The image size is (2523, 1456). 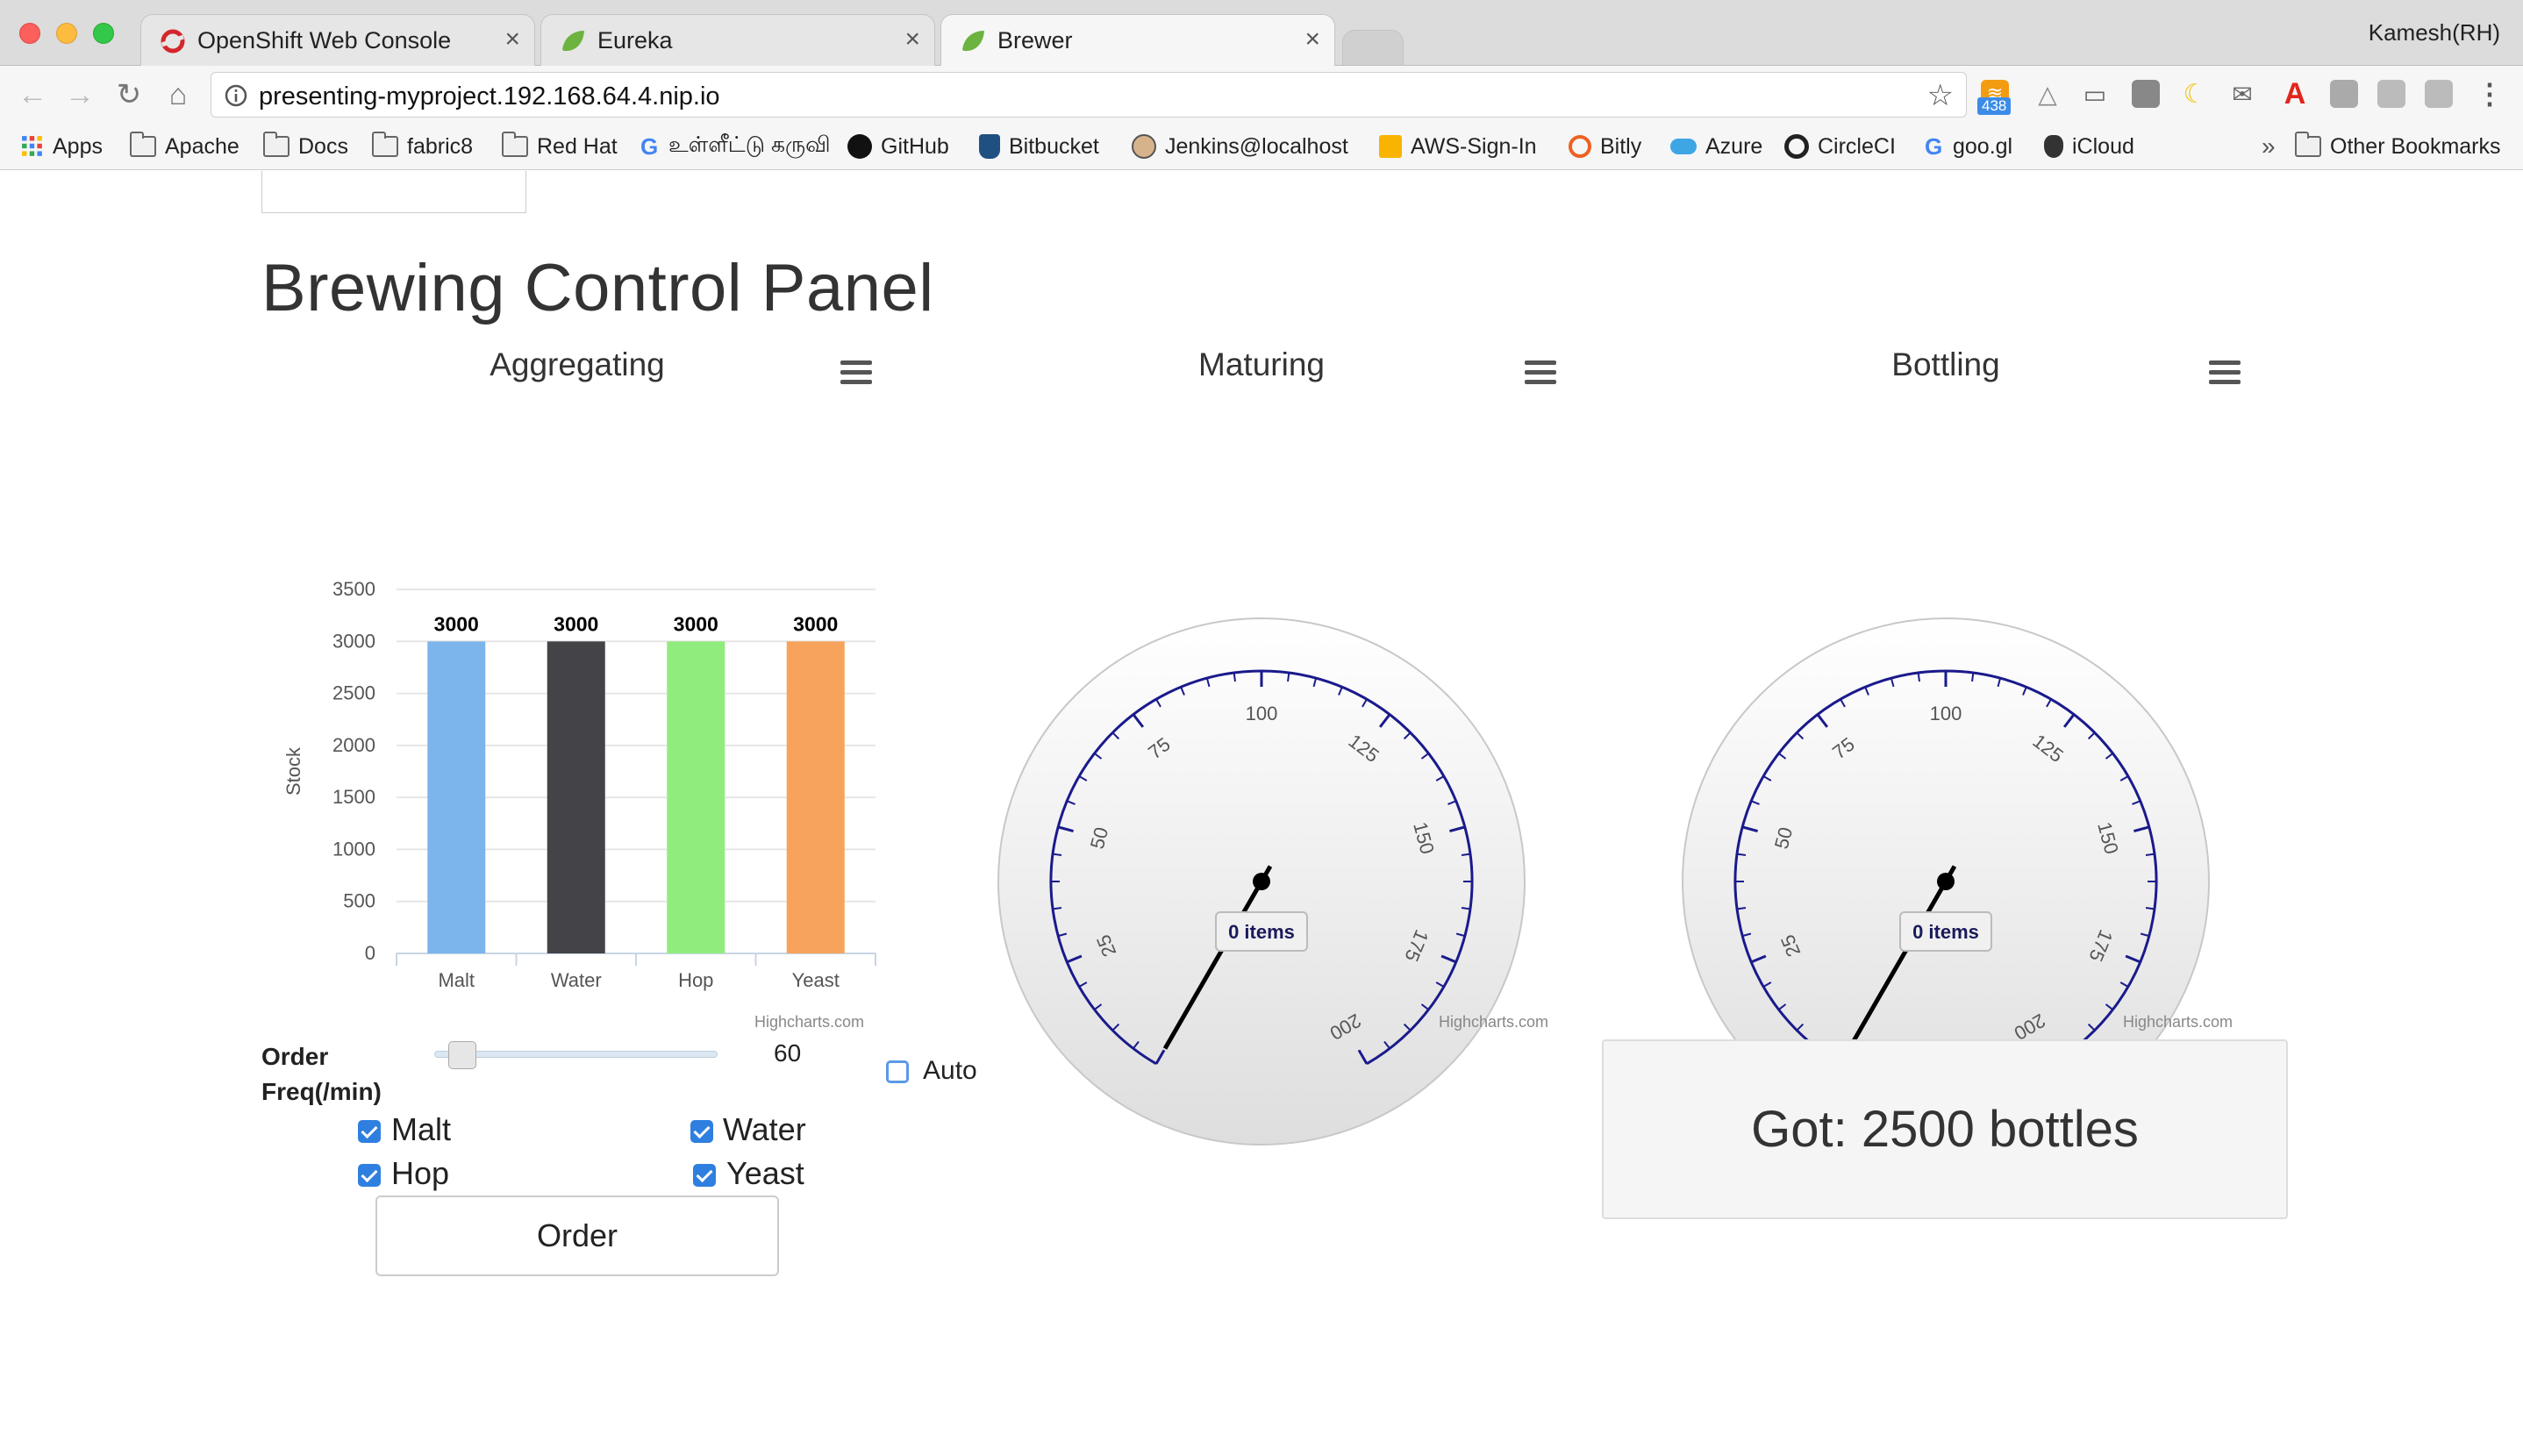 I want to click on frequency-slider-handle, so click(x=462, y=1055).